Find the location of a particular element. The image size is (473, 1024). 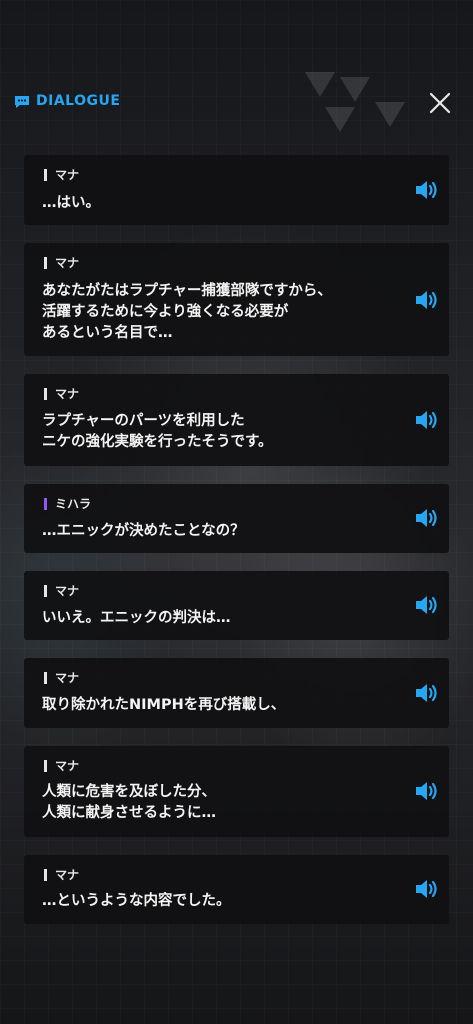

dialogue-entry: マナ …はい。 is located at coordinates (236, 190).